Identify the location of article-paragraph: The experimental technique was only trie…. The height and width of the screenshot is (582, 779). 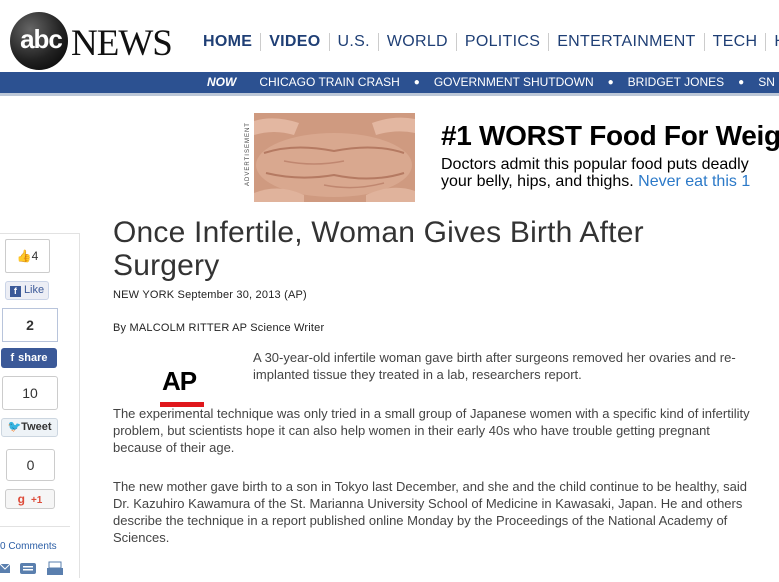
(431, 430).